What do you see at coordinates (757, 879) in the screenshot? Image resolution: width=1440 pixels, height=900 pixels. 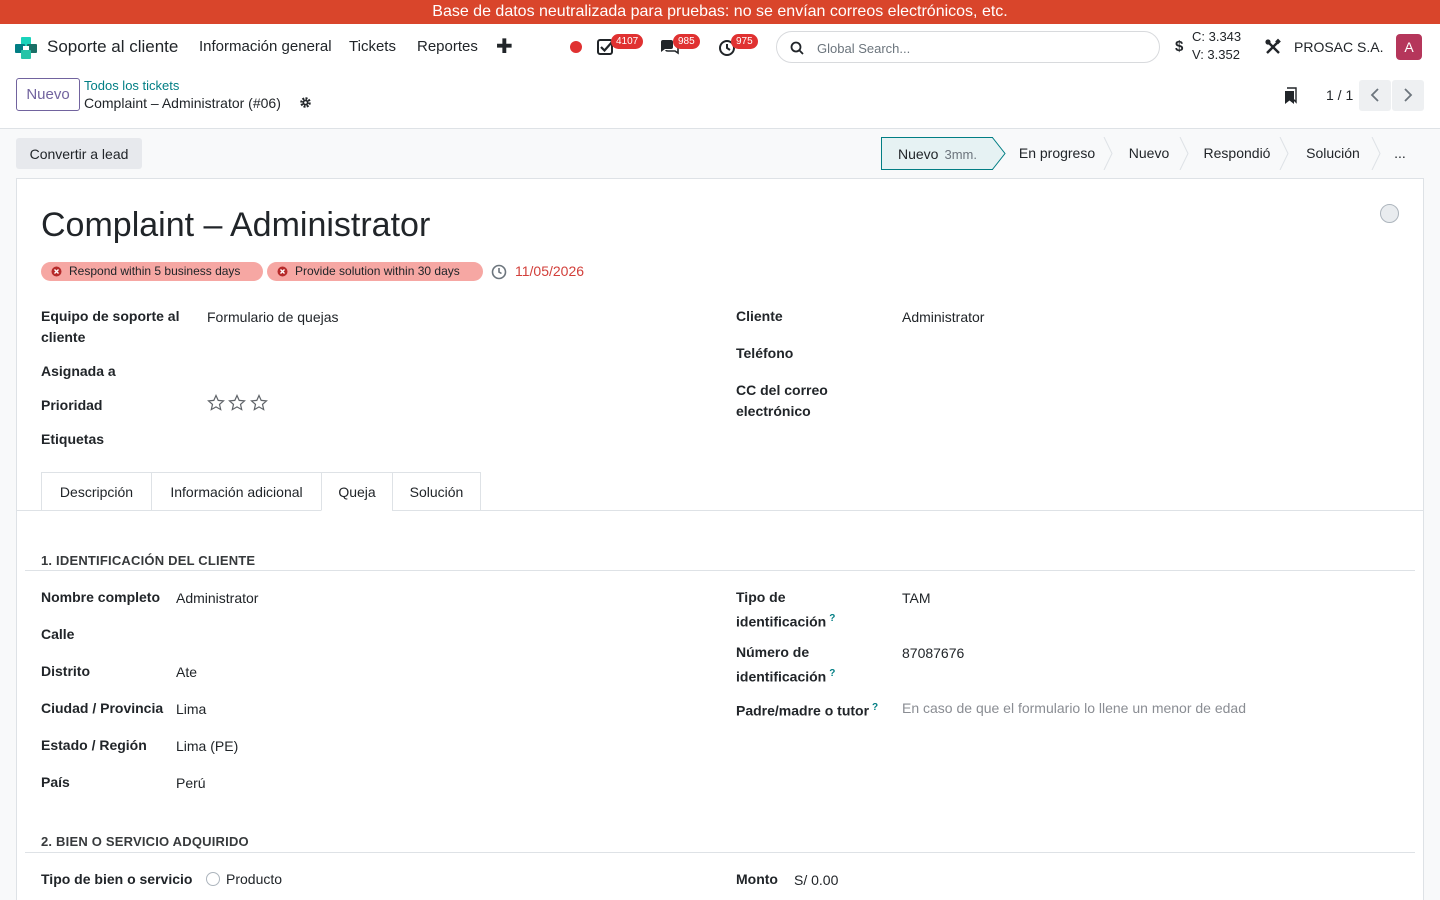 I see `field-label-amount: Monto` at bounding box center [757, 879].